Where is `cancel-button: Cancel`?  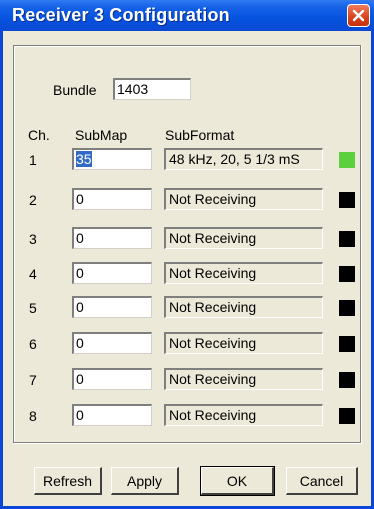
cancel-button: Cancel is located at coordinates (322, 481).